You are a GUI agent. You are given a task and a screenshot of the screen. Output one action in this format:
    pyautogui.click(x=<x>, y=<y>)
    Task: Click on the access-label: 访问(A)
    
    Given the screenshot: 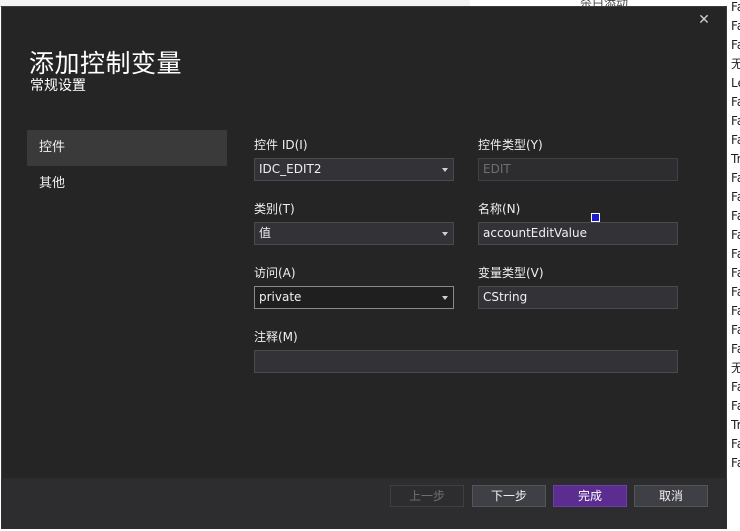 What is the action you would take?
    pyautogui.click(x=275, y=273)
    